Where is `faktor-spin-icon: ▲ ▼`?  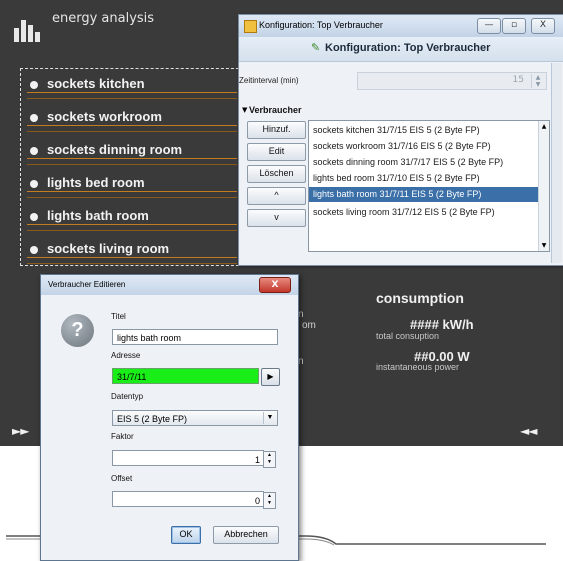 faktor-spin-icon: ▲ ▼ is located at coordinates (269, 459).